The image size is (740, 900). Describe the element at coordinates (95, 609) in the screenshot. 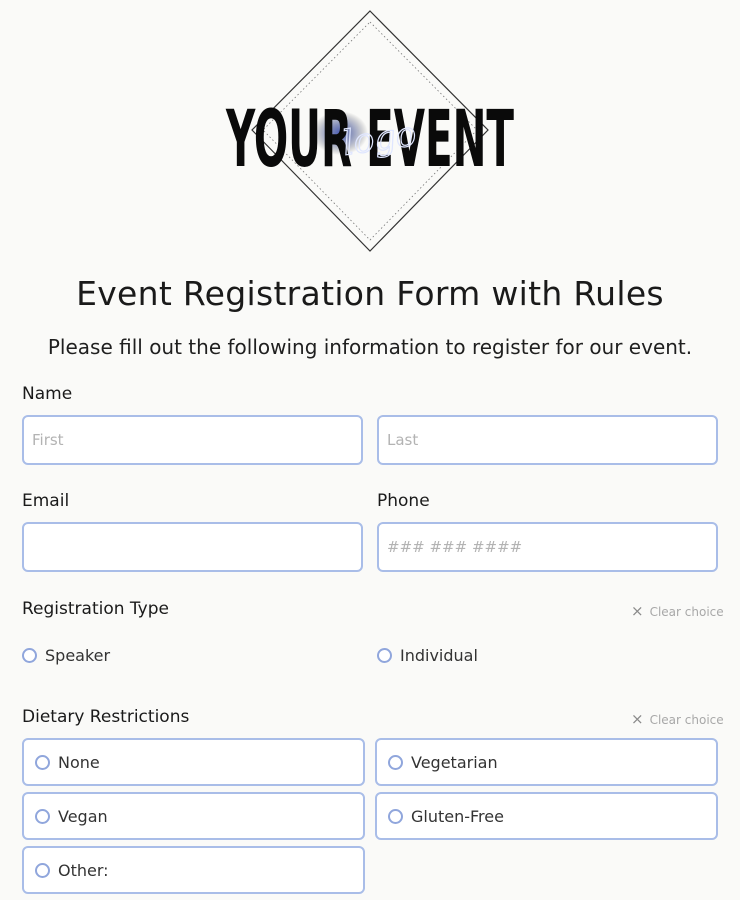

I see `registration-type-label: Registration Type` at that location.